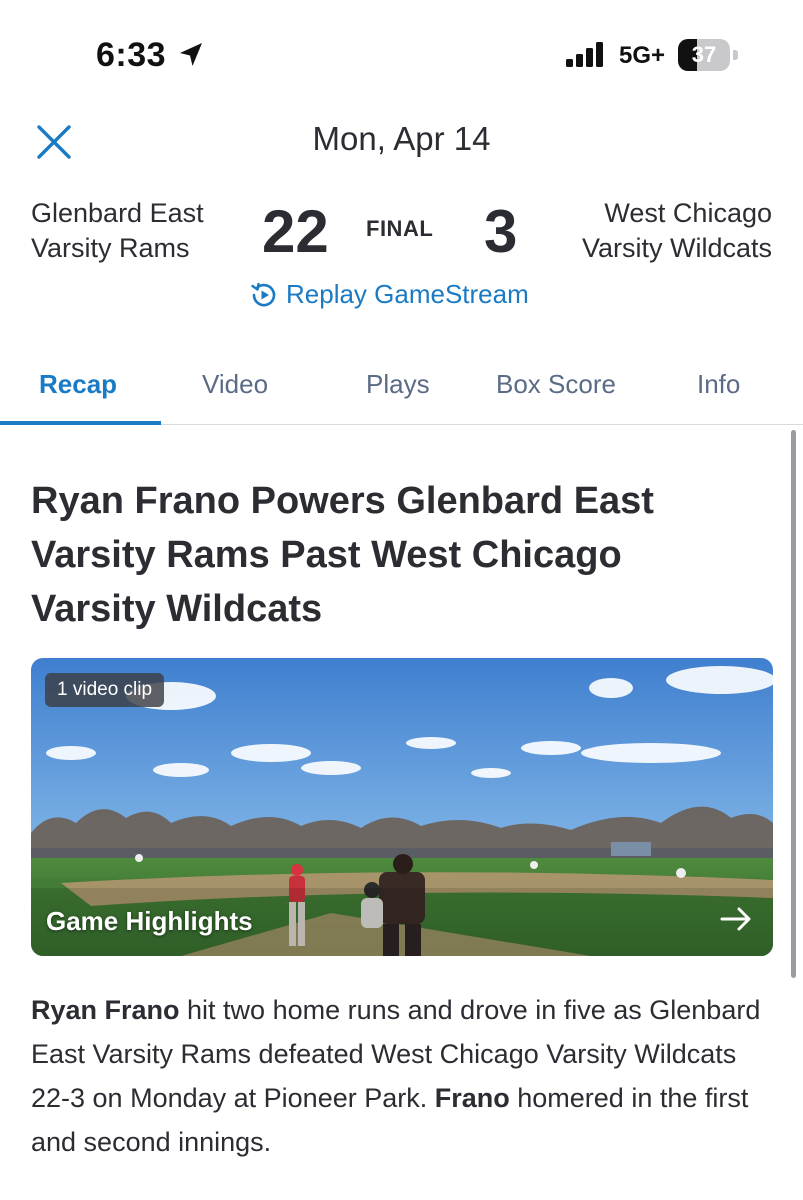 The image size is (803, 1200). I want to click on status-bar: 6:33 5G+ 37, so click(401, 55).